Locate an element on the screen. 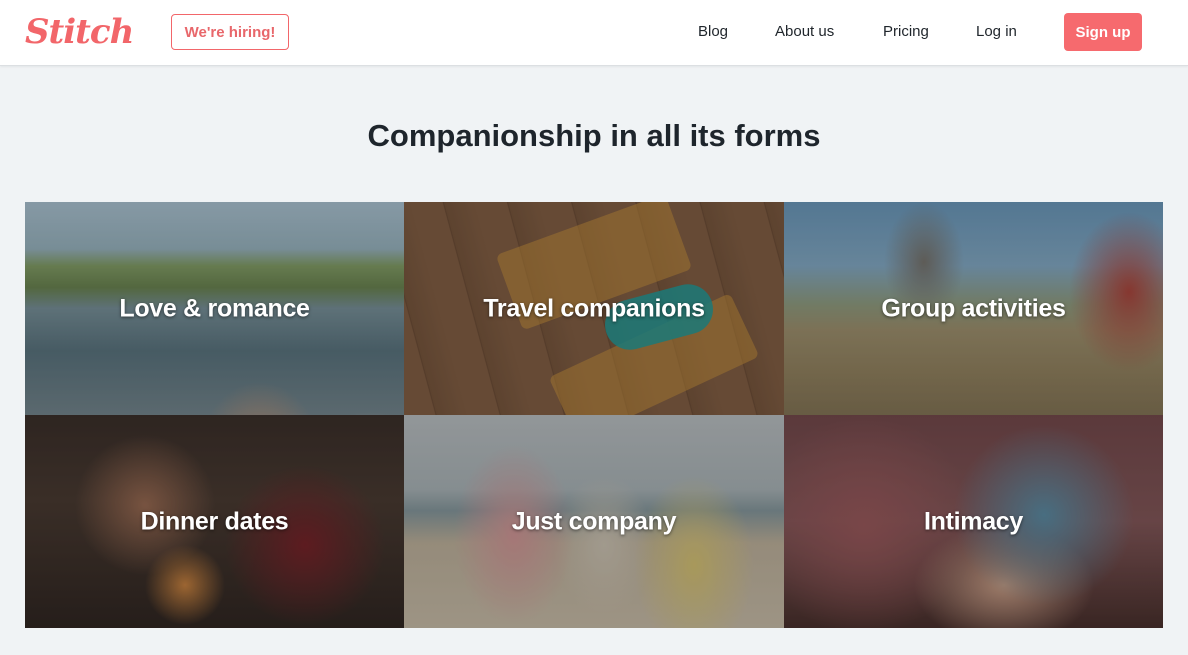  tile-label: Just company is located at coordinates (594, 521).